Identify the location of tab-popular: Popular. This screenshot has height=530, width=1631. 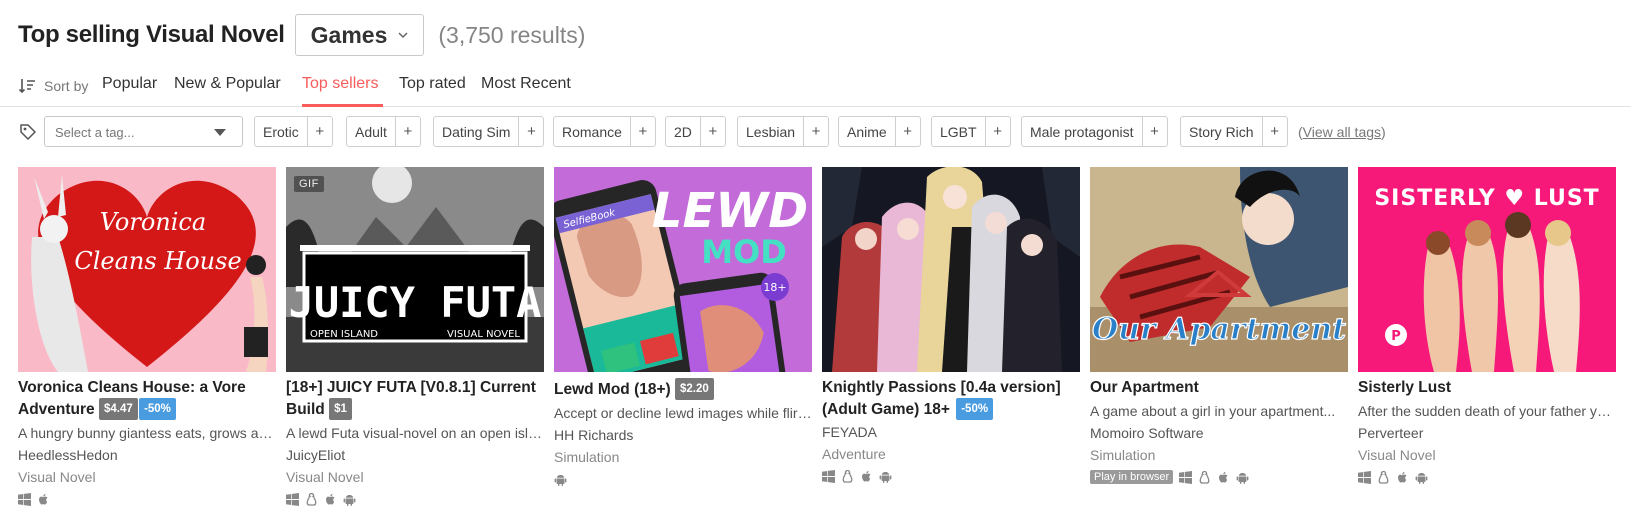
(129, 84).